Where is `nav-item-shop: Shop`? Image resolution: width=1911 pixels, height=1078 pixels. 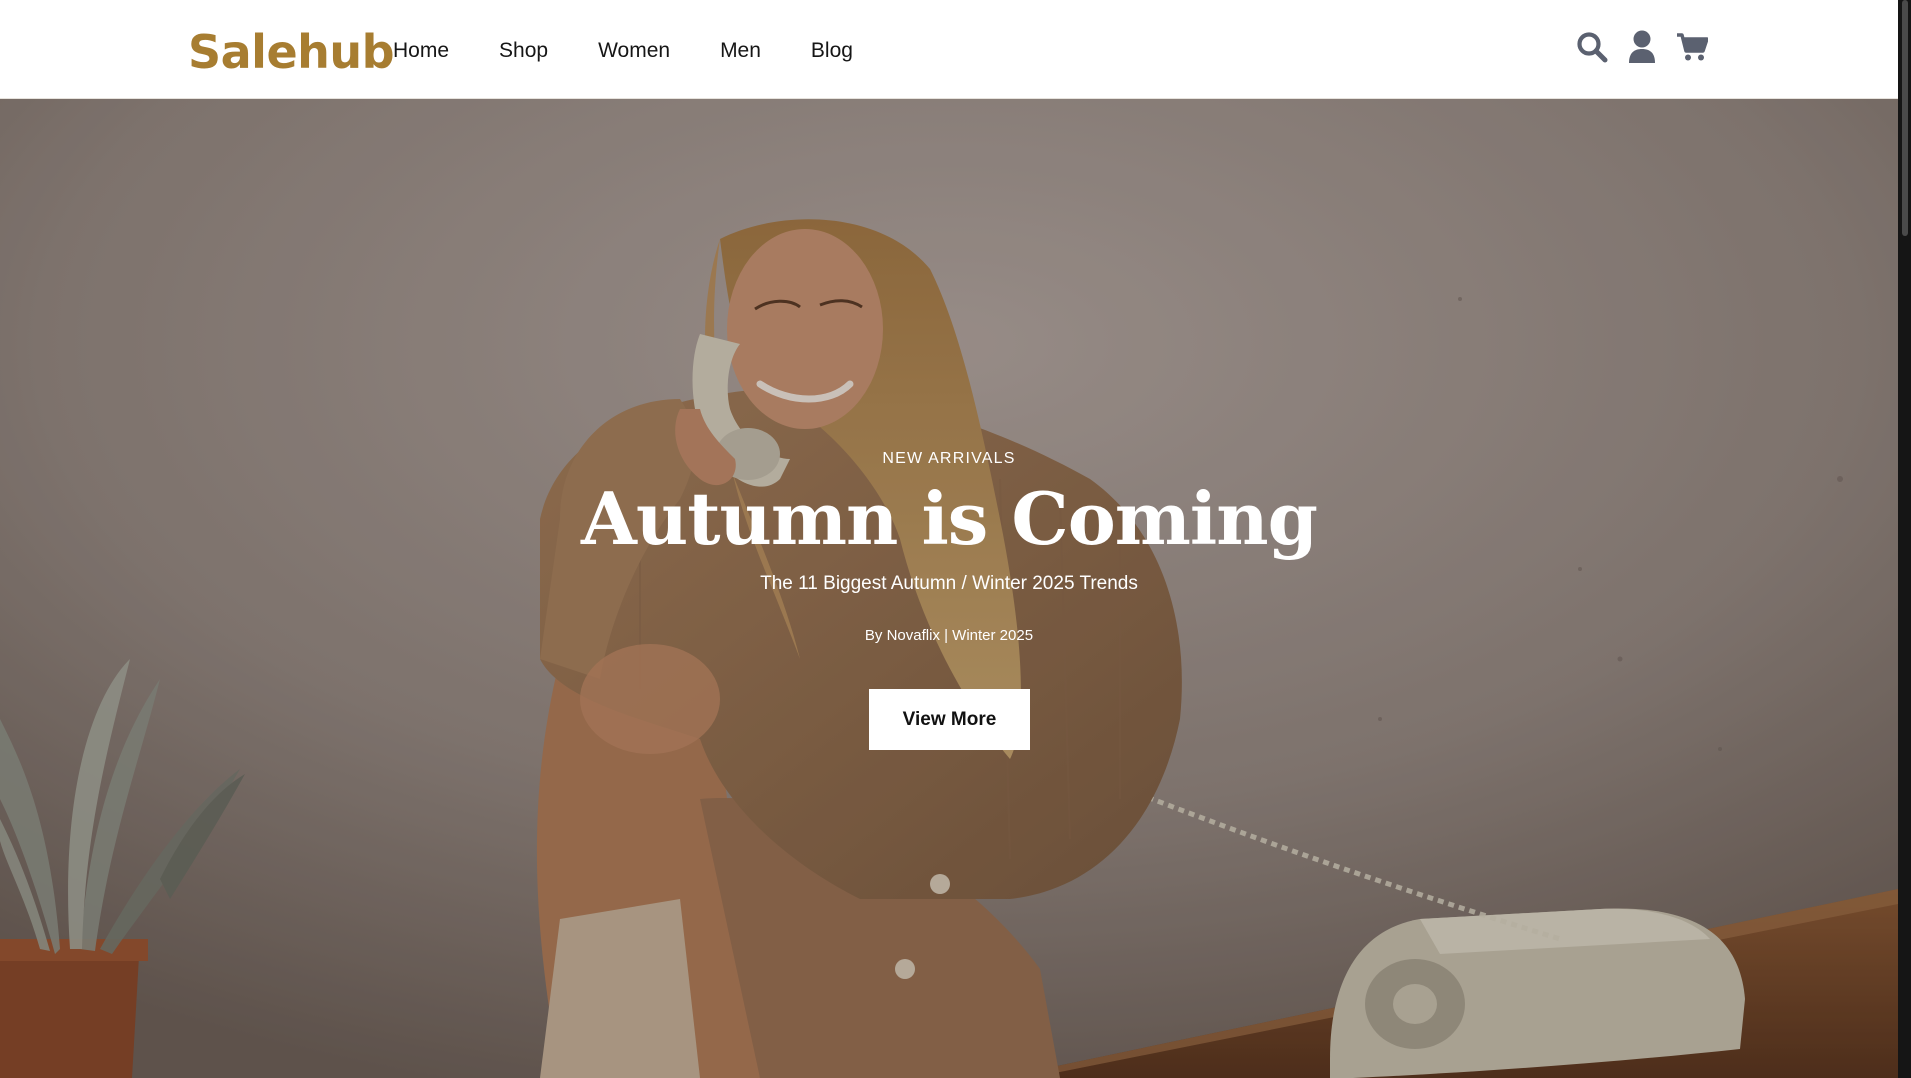
nav-item-shop: Shop is located at coordinates (523, 51).